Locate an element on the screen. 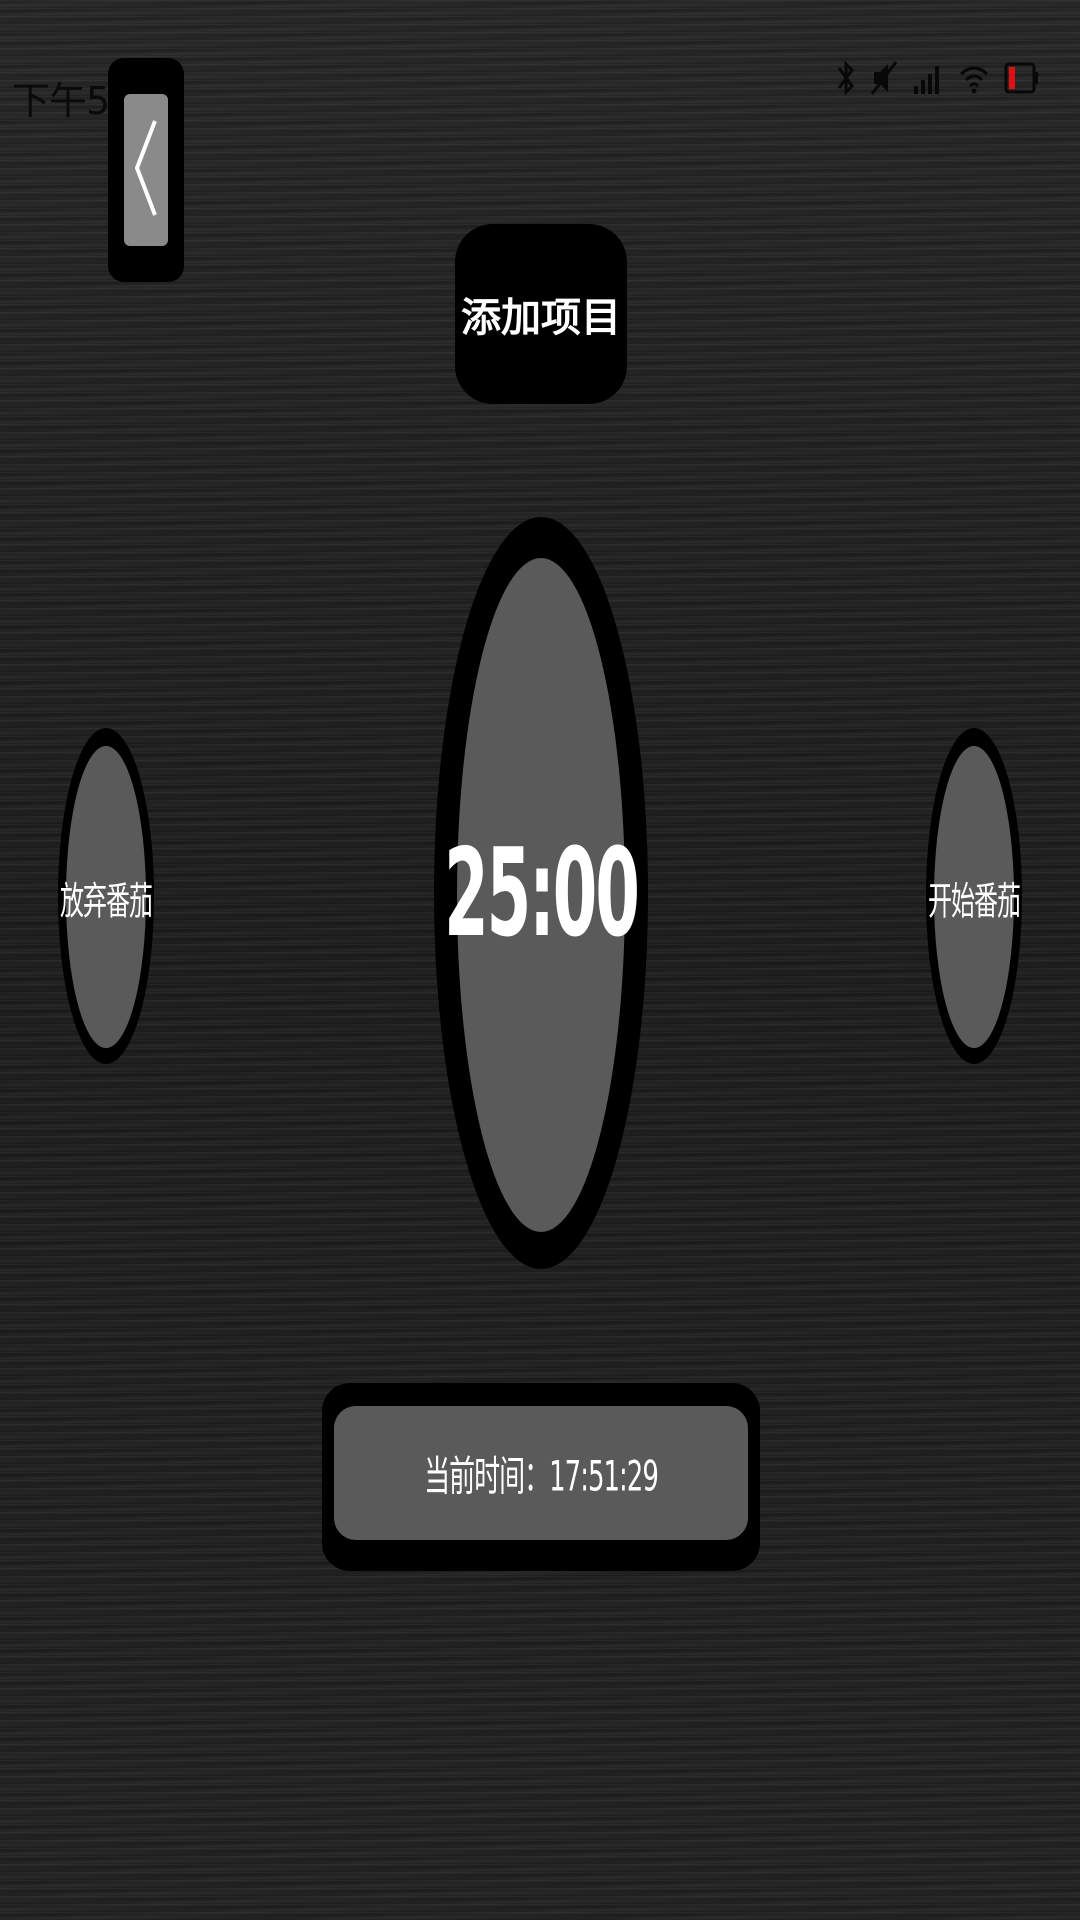 Image resolution: width=1080 pixels, height=1920 pixels. chevron-left-icon is located at coordinates (146, 170).